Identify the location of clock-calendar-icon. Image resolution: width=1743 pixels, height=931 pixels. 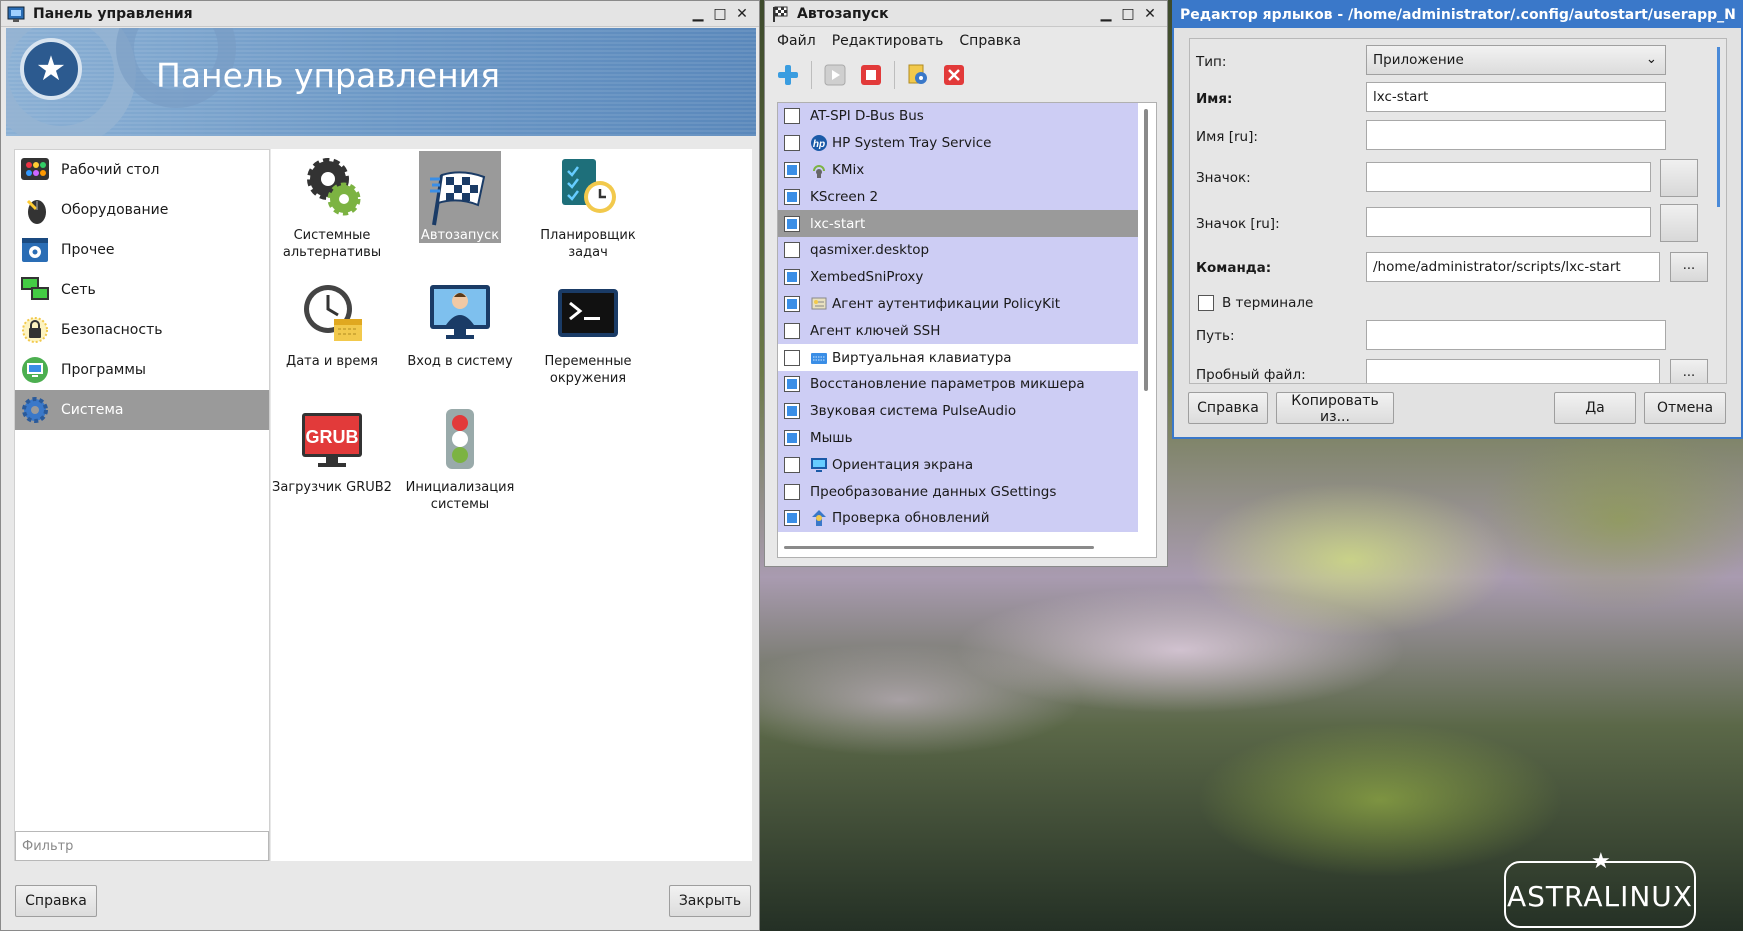
(332, 313).